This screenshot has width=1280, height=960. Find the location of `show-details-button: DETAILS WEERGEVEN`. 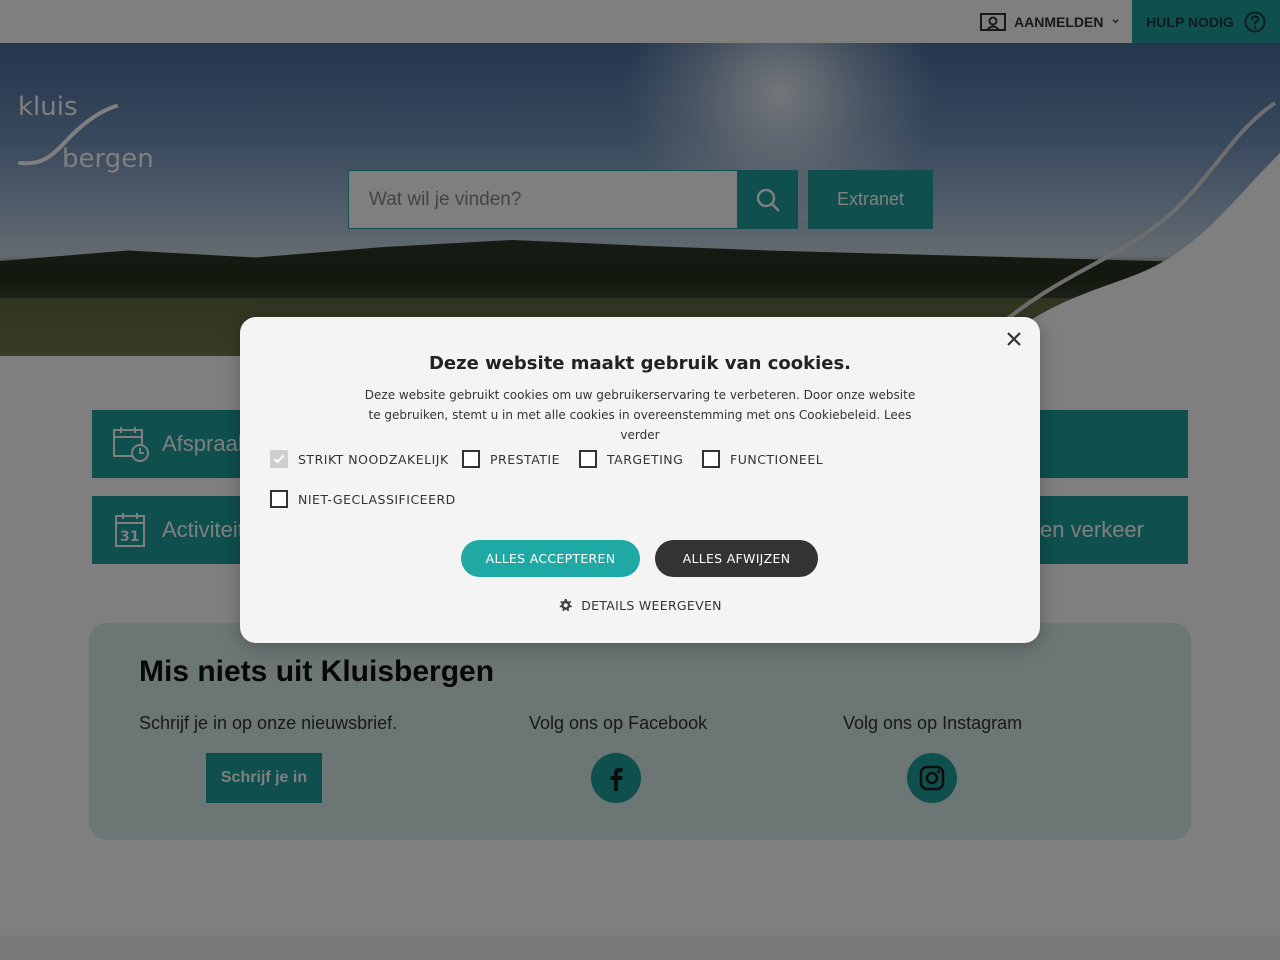

show-details-button: DETAILS WEERGEVEN is located at coordinates (640, 605).